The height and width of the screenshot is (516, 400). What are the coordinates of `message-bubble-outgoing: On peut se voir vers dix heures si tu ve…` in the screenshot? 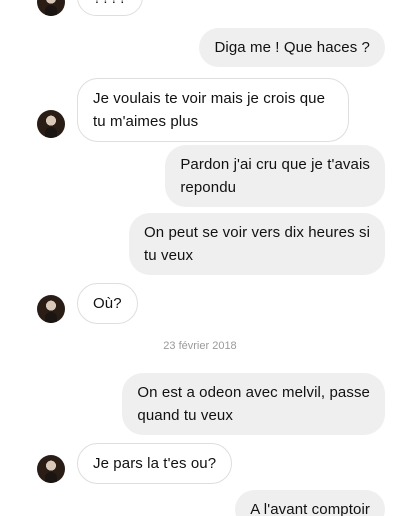 It's located at (257, 244).